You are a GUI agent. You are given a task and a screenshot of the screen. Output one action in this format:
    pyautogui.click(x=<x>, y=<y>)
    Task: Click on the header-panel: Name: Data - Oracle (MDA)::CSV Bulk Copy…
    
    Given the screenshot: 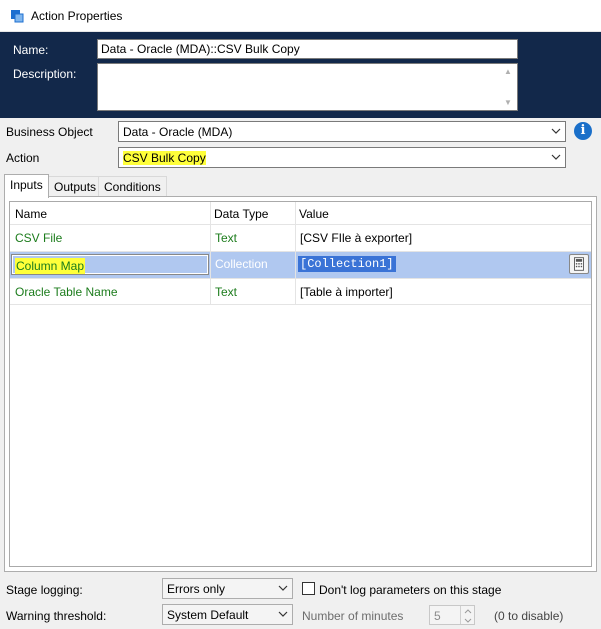 What is the action you would take?
    pyautogui.click(x=300, y=75)
    